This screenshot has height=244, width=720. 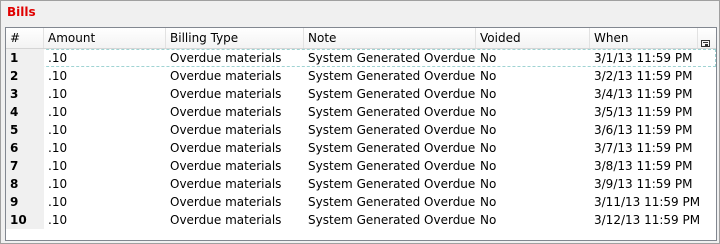 I want to click on when-cell: 3/1/13 11:59 PM, so click(x=643, y=58).